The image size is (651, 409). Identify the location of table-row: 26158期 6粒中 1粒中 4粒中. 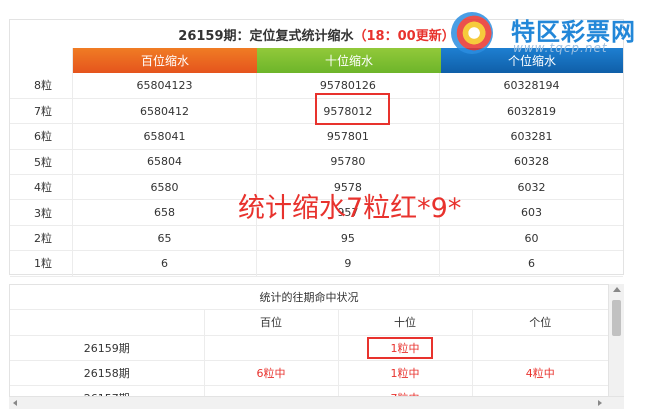
(309, 373).